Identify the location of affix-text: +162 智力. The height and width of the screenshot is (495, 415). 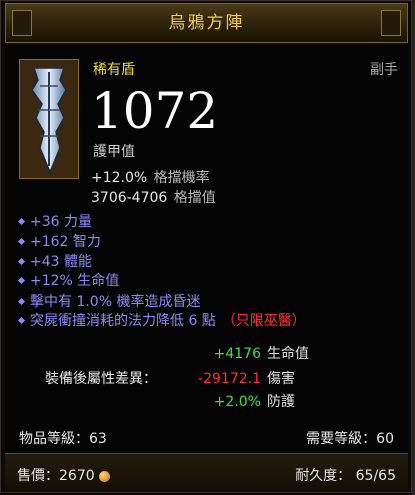
(65, 242).